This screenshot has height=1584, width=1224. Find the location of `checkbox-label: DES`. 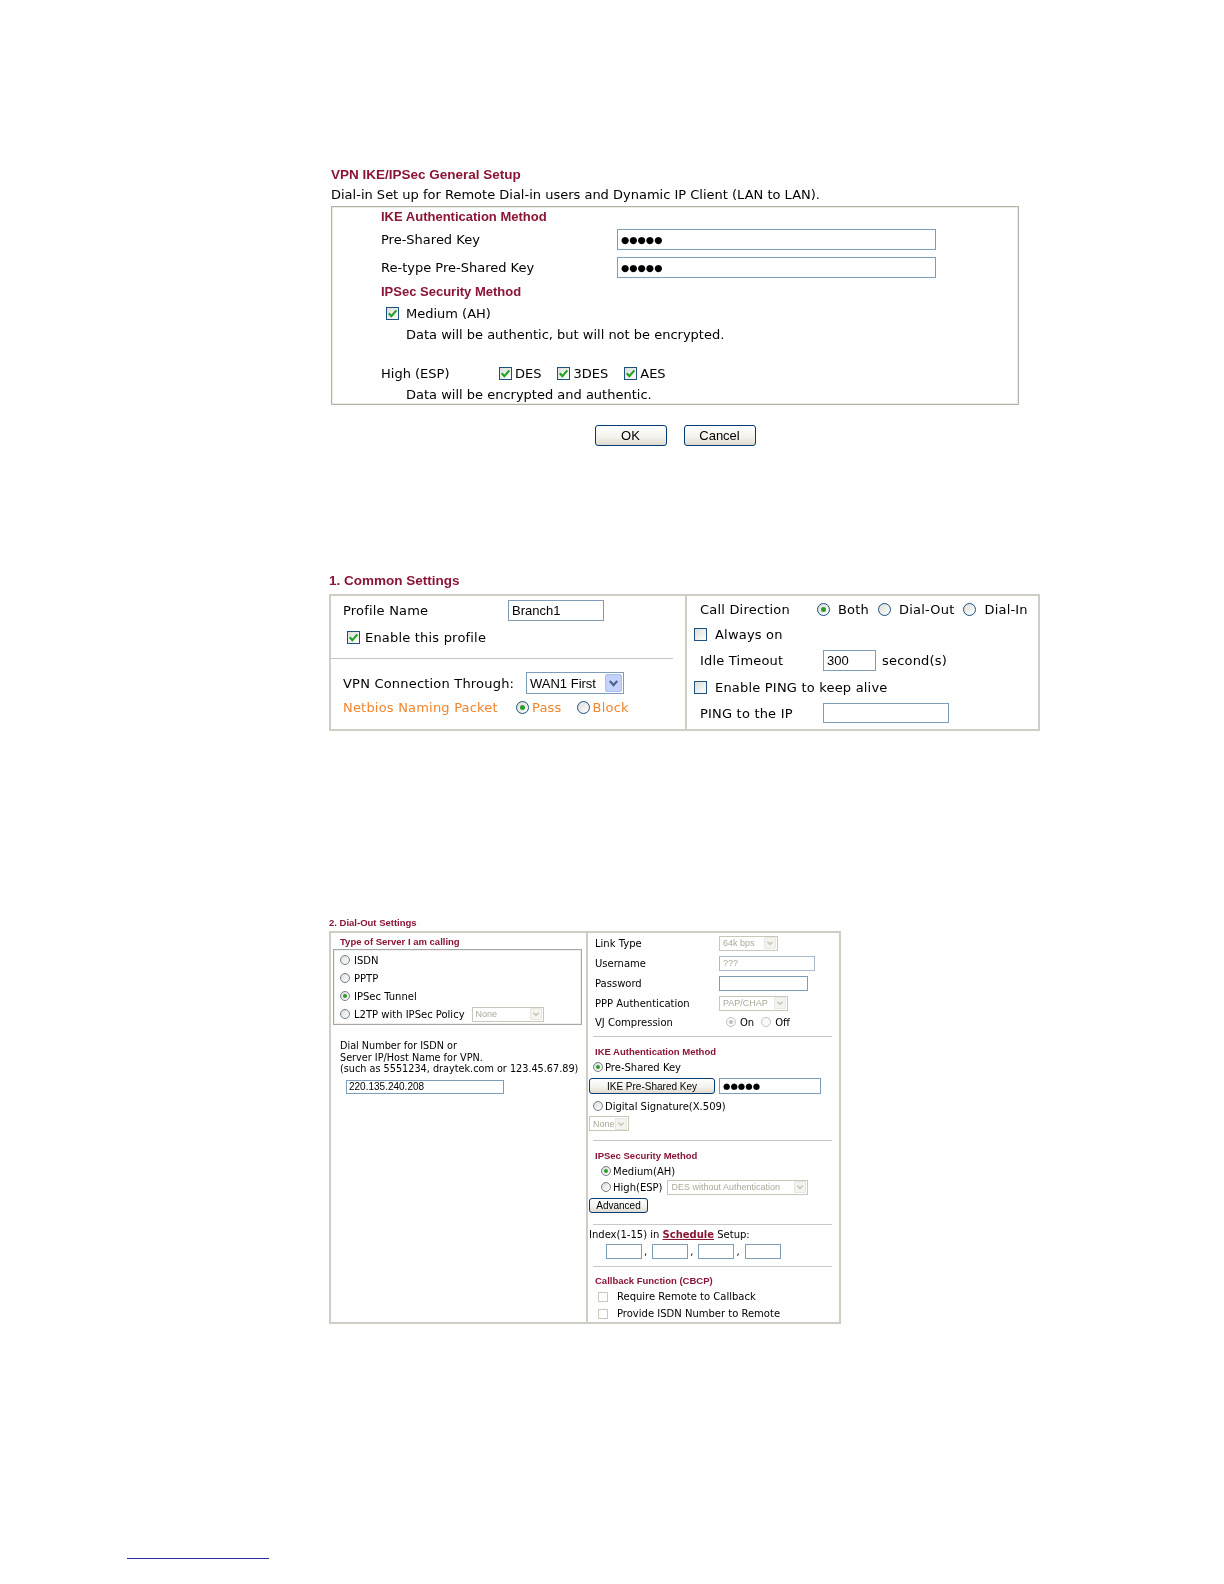

checkbox-label: DES is located at coordinates (528, 373).